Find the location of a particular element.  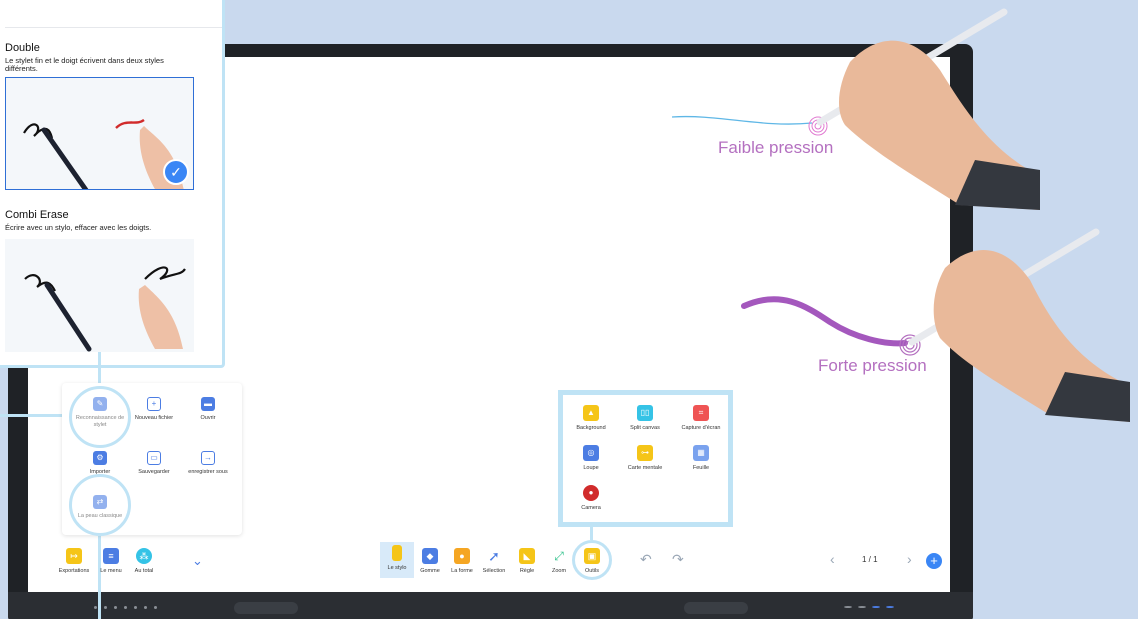

tool-label: Split canvas is located at coordinates (645, 428).